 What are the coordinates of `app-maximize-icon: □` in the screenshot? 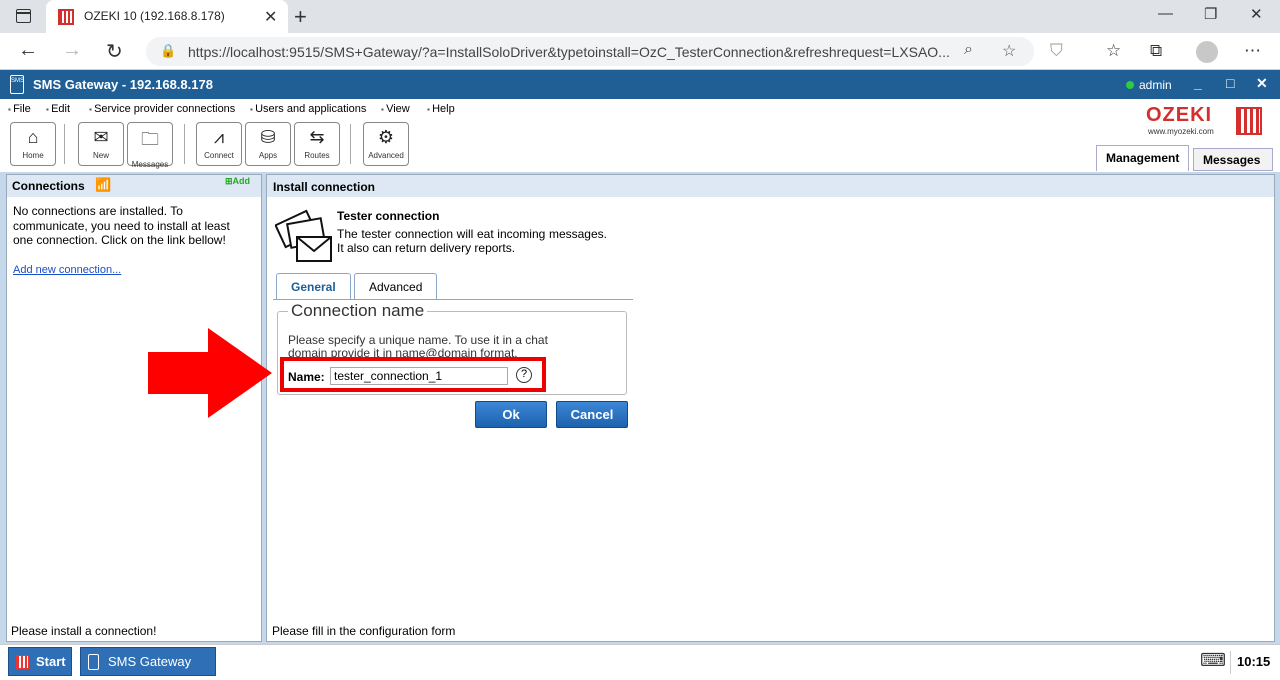 It's located at (1230, 83).